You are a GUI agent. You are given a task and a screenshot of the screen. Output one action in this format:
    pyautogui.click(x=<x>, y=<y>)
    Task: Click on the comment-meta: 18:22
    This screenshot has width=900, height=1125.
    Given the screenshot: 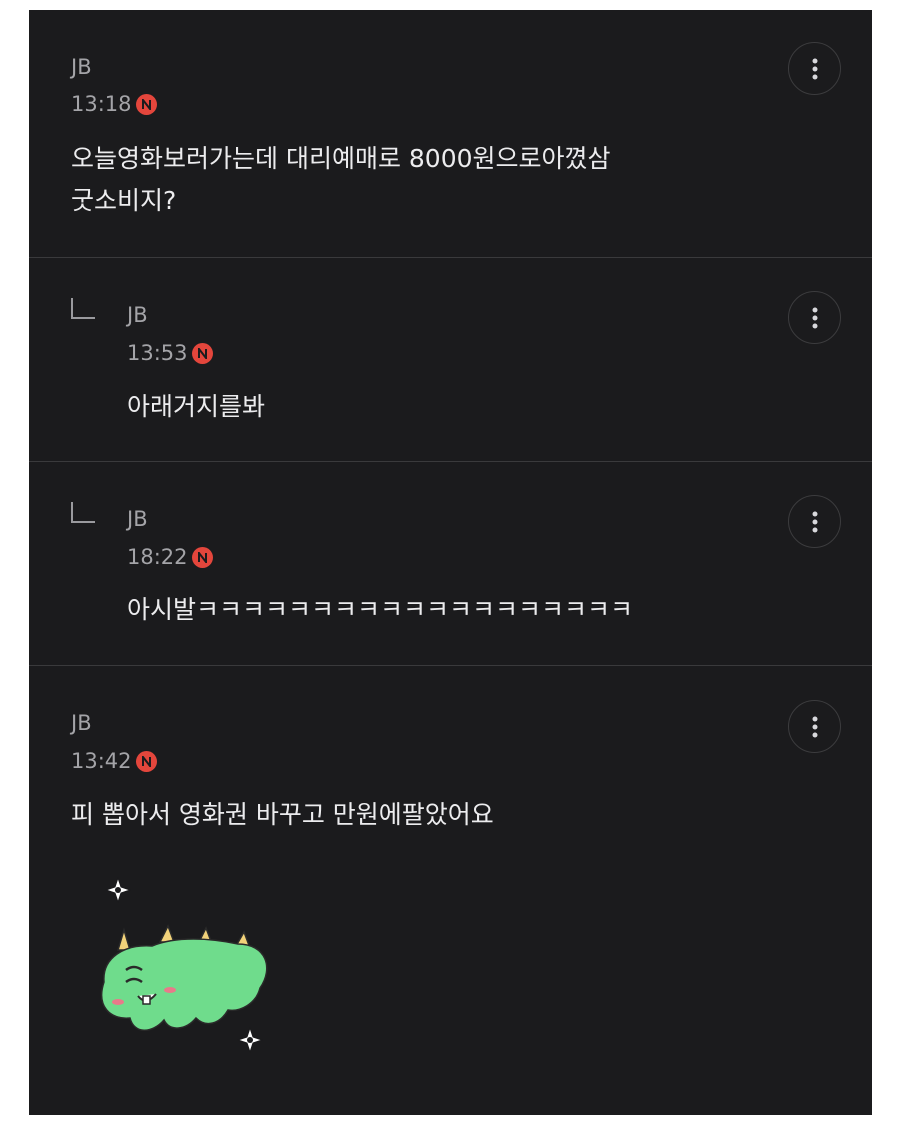 What is the action you would take?
    pyautogui.click(x=170, y=557)
    